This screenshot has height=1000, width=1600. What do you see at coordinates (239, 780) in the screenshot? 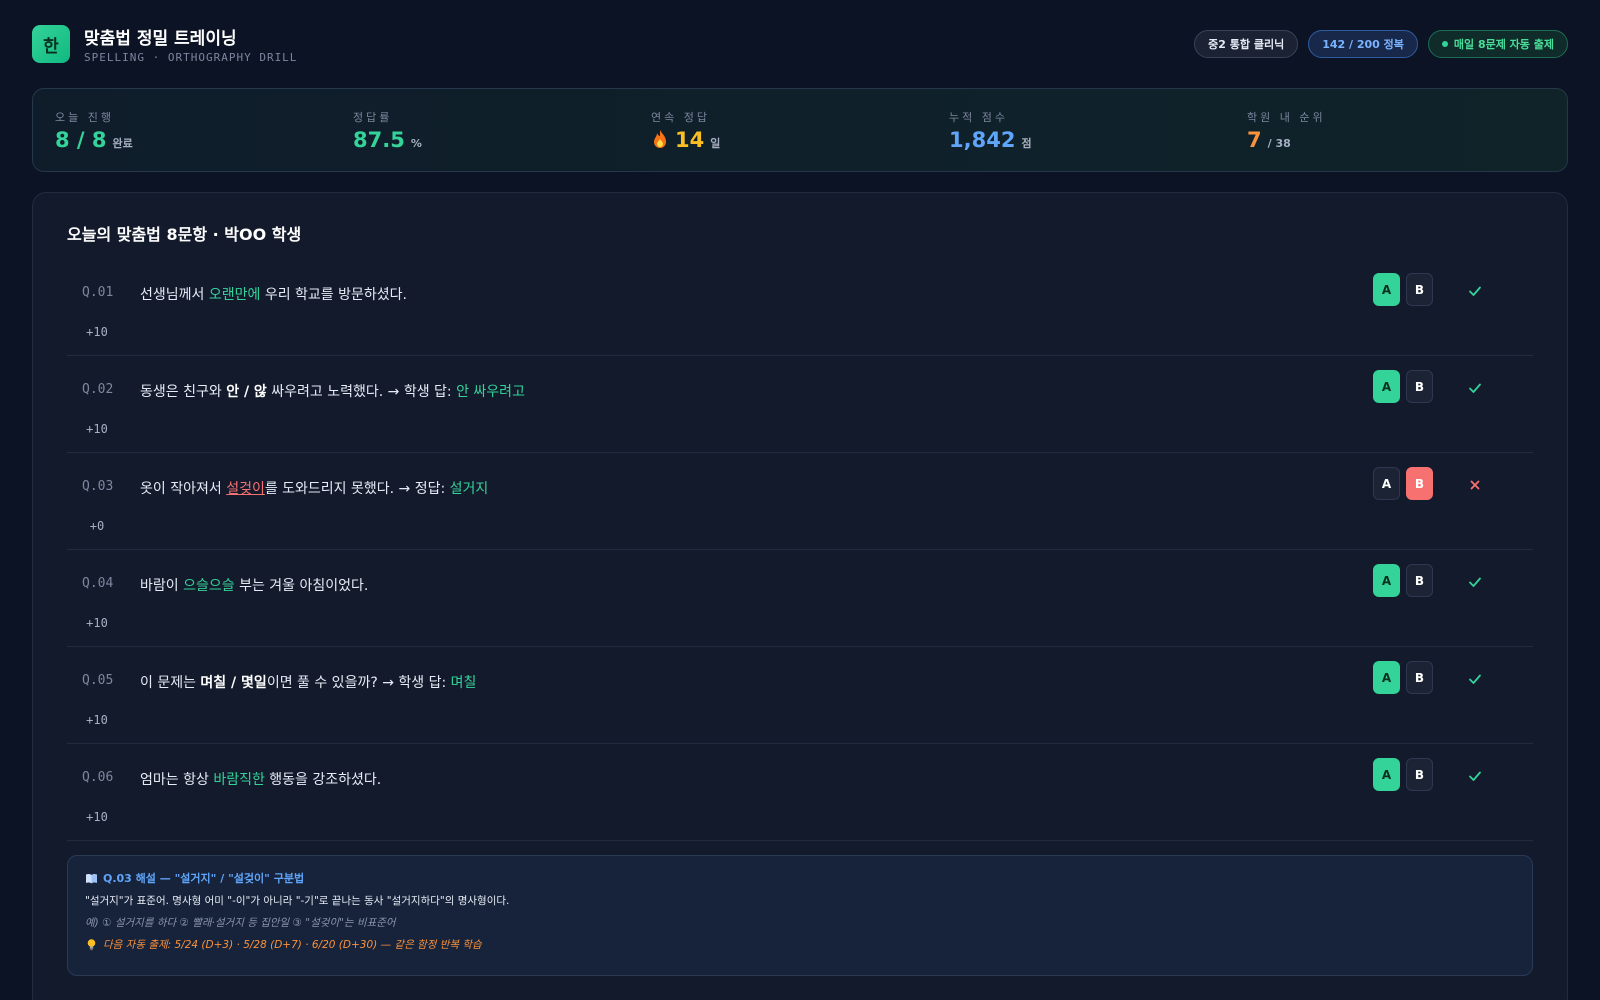
I see `target-word: 바람직한` at bounding box center [239, 780].